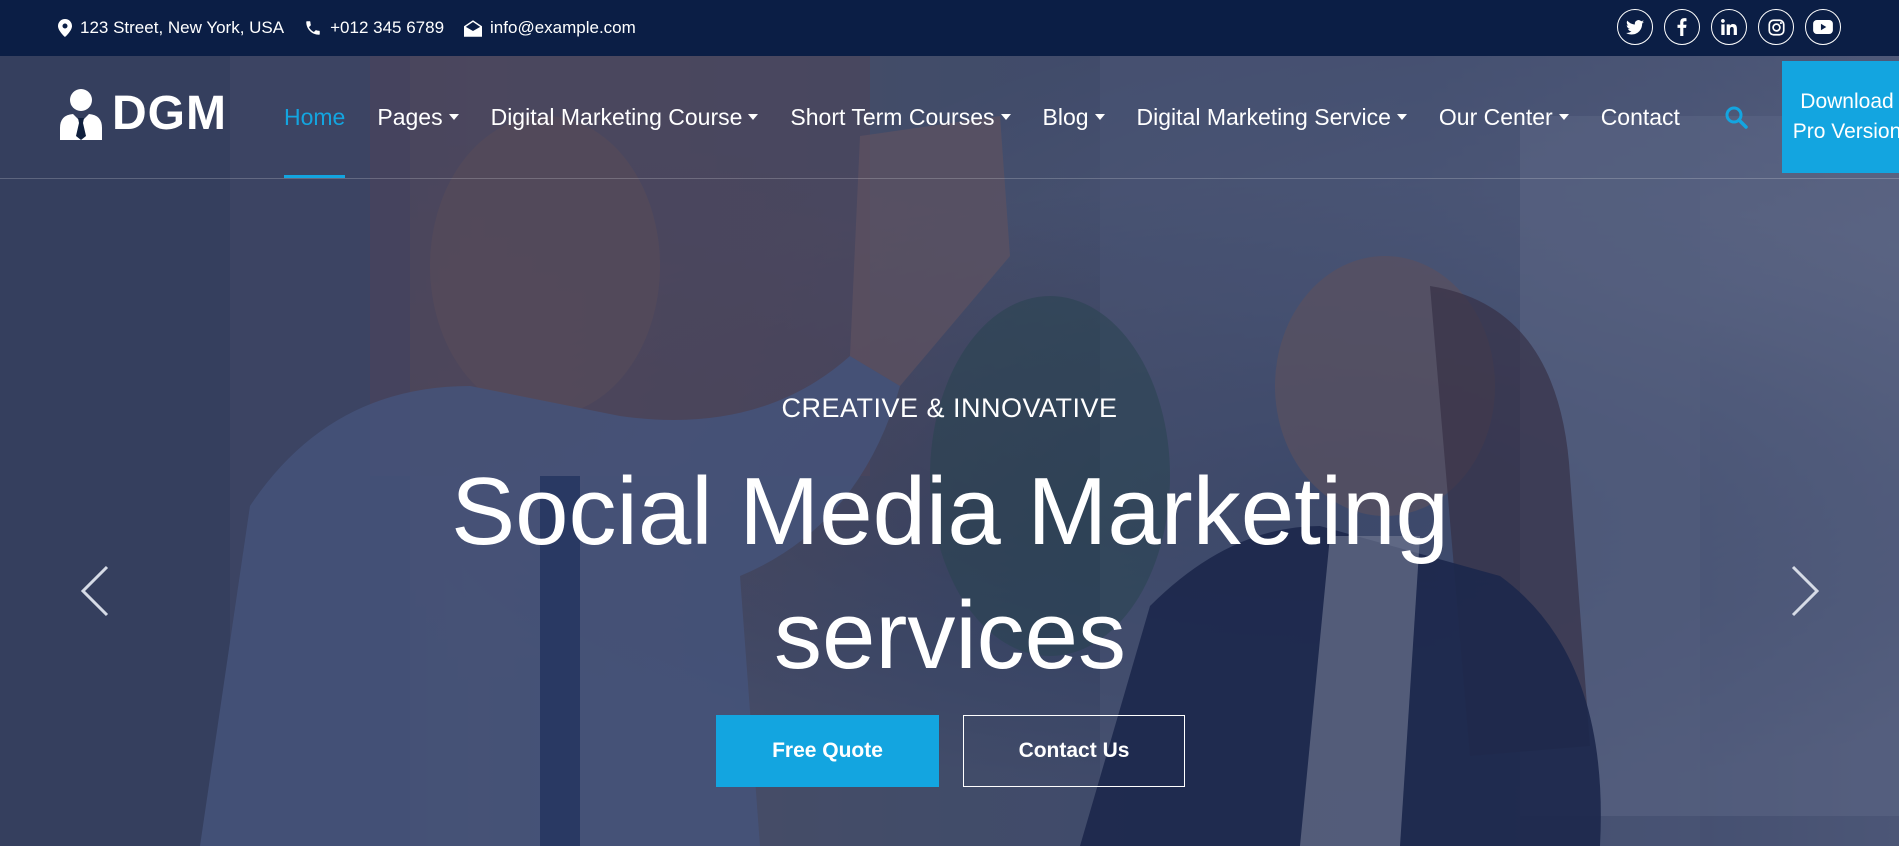 This screenshot has width=1899, height=846. What do you see at coordinates (94, 591) in the screenshot?
I see `chevron-left-icon` at bounding box center [94, 591].